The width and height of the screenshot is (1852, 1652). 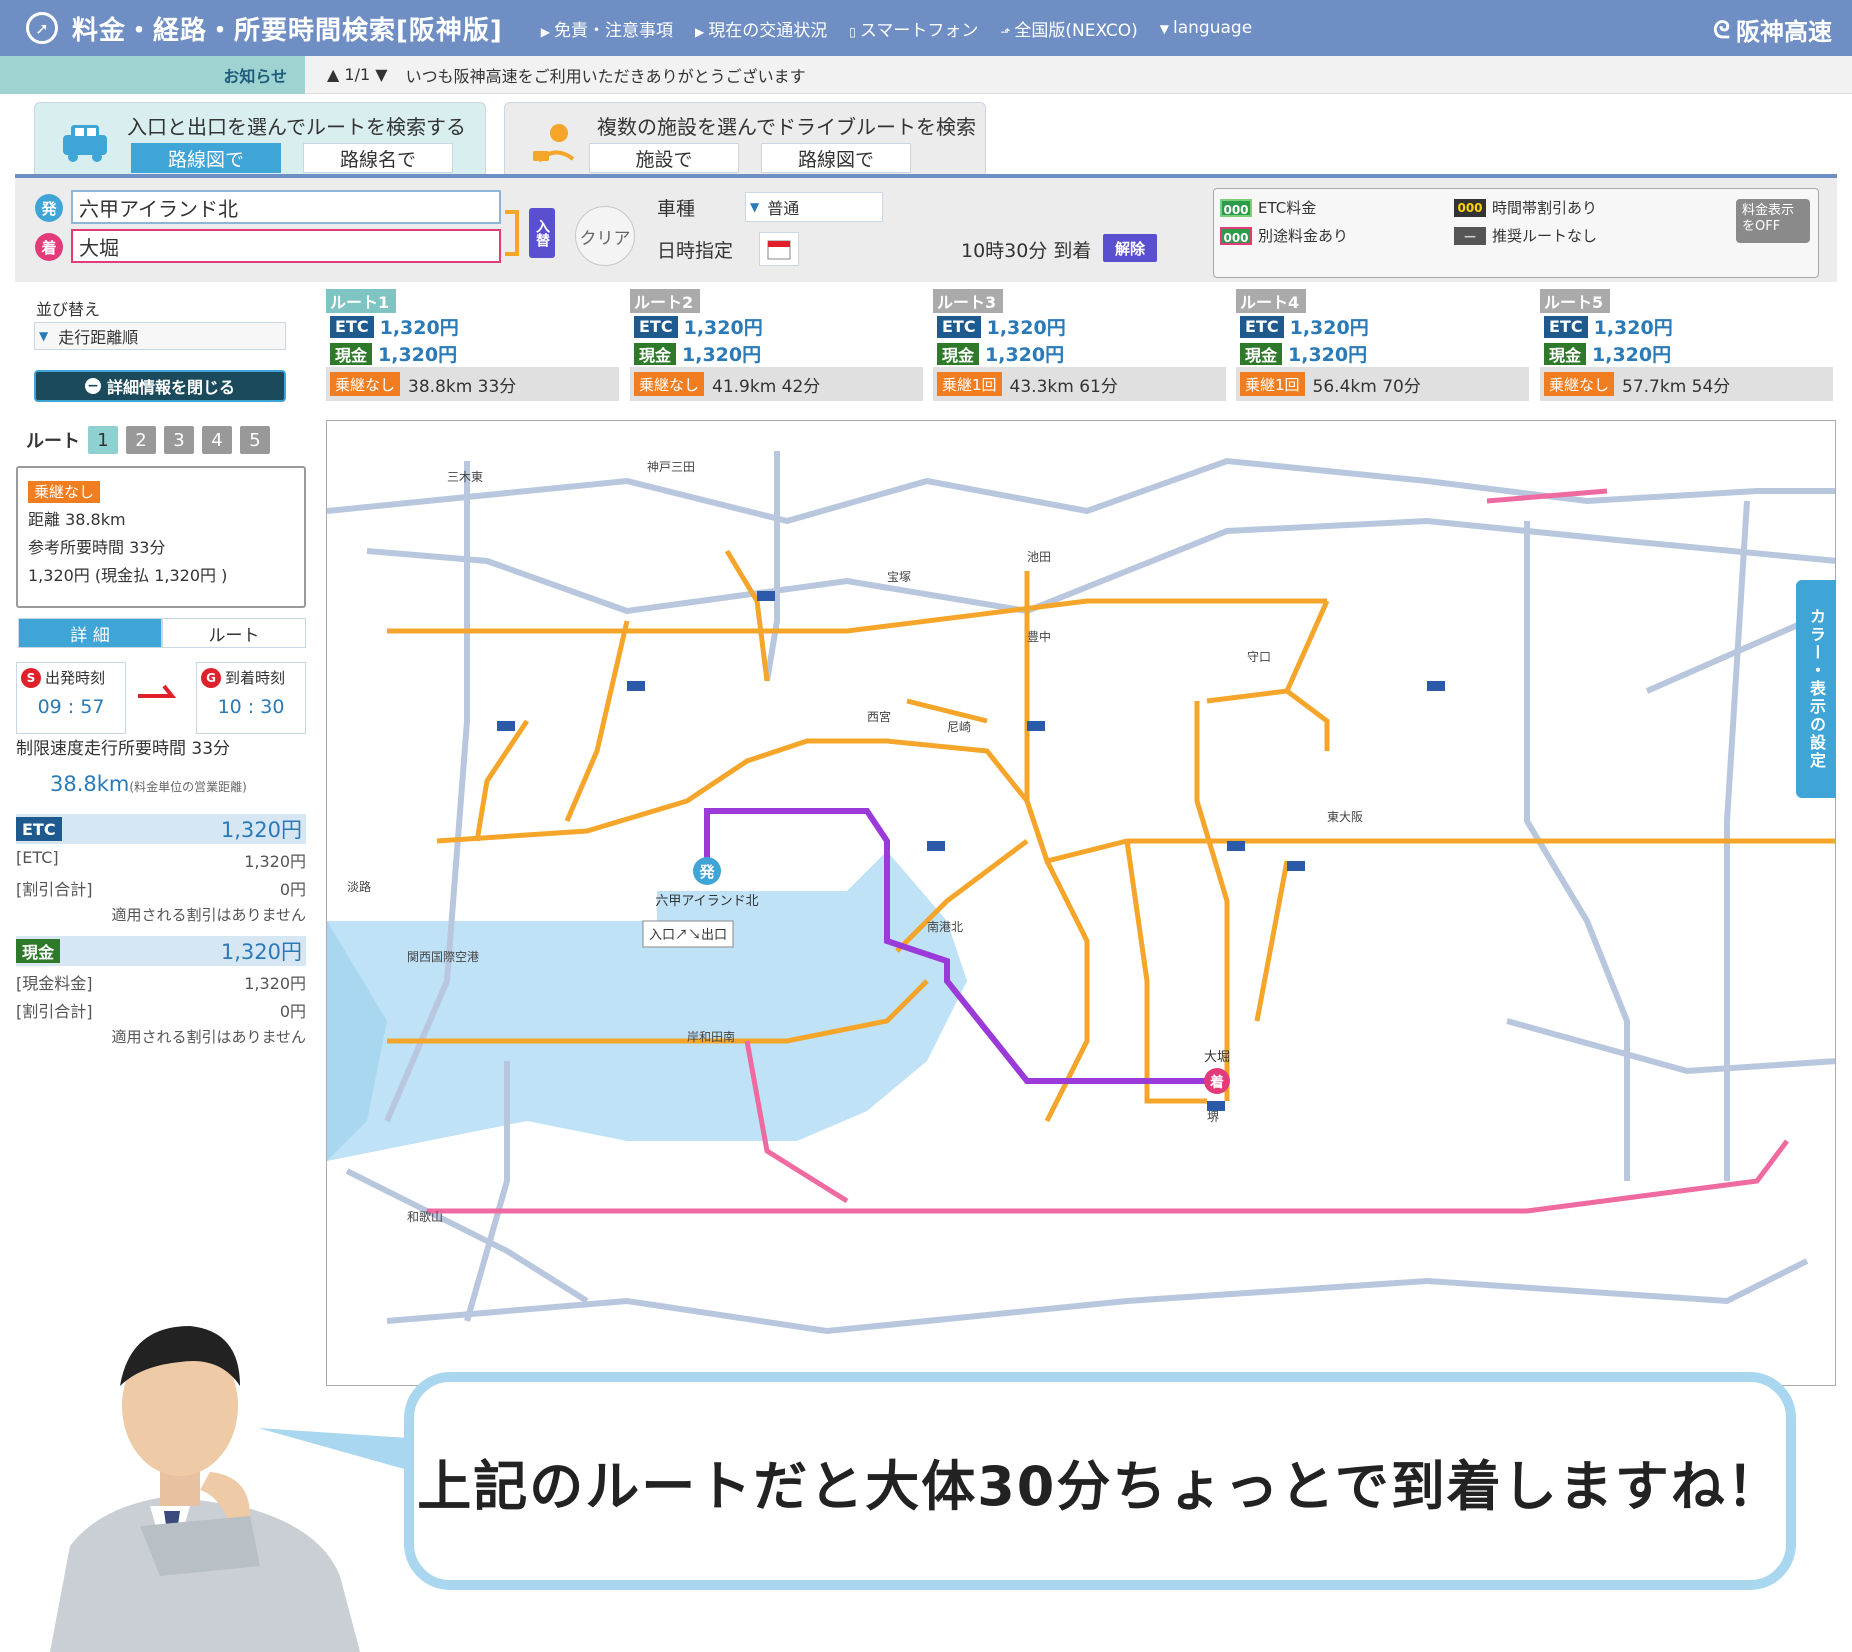 I want to click on arrive-time: 10 : 30, so click(x=251, y=707).